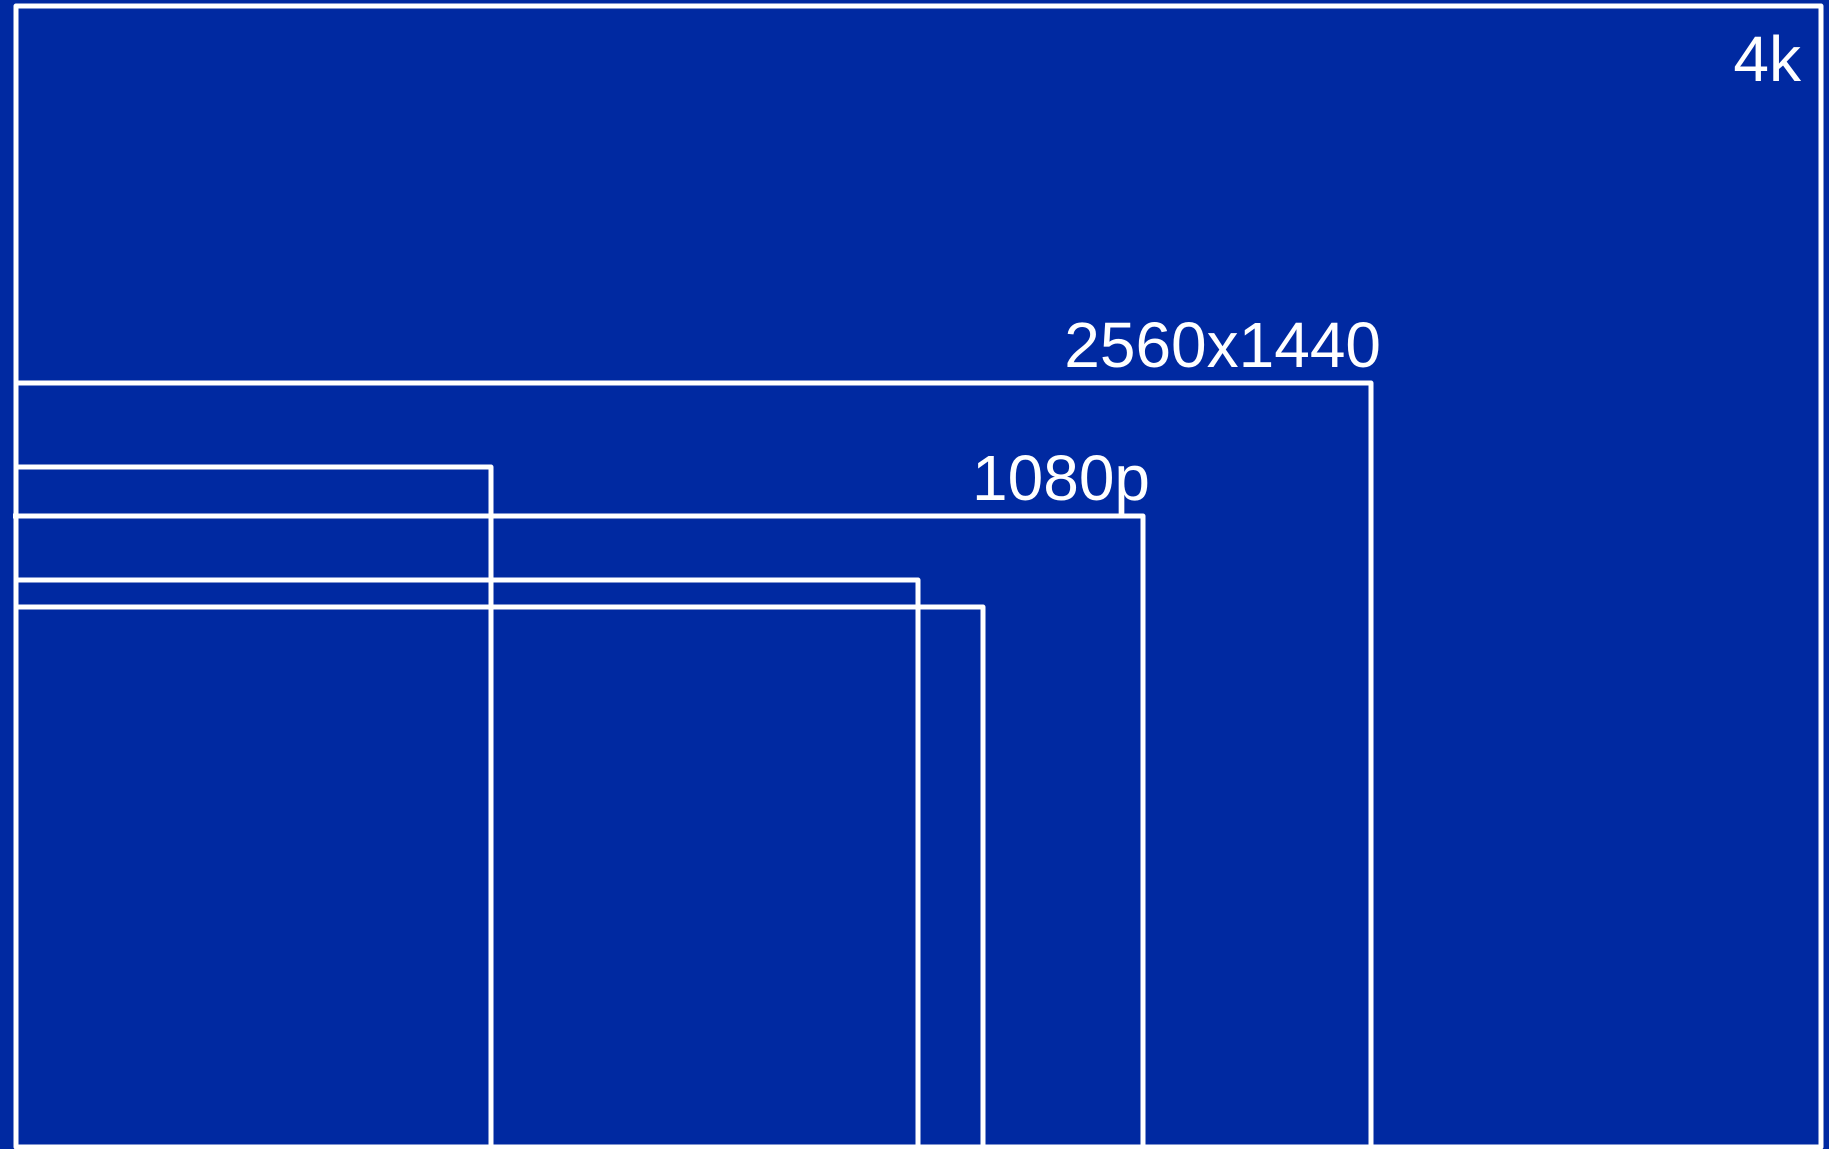 Image resolution: width=1829 pixels, height=1149 pixels. Describe the element at coordinates (1222, 345) in the screenshot. I see `label-2560x1440: 2560x1440` at that location.